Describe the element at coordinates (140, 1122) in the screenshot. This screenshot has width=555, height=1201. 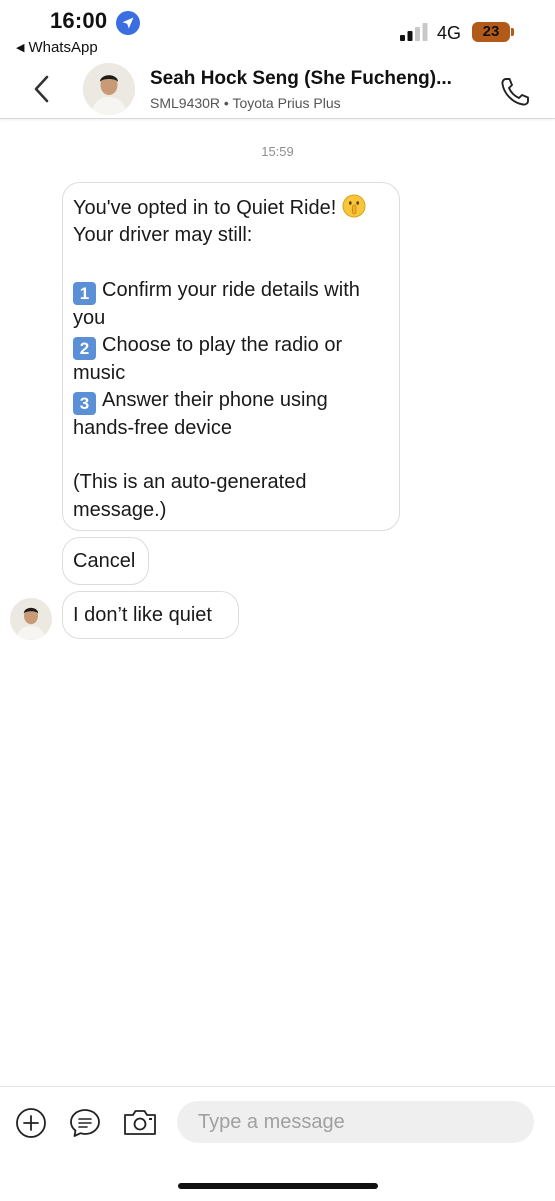
I see `camera-icon` at that location.